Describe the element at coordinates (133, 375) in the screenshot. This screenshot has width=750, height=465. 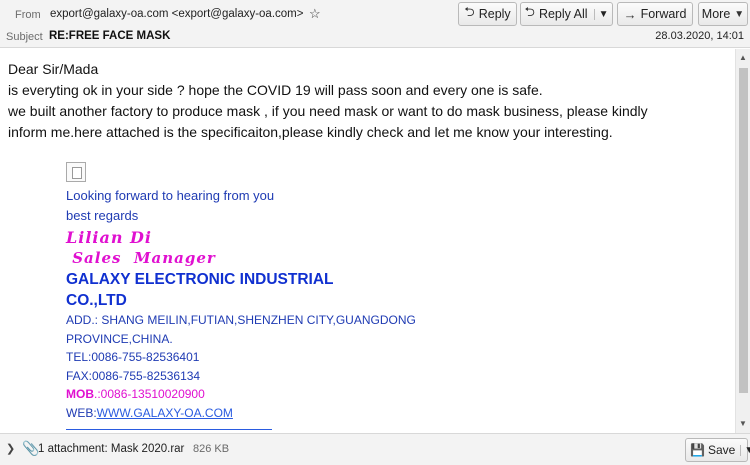
I see `sig-fax: FAX:0086-755-82536134` at that location.